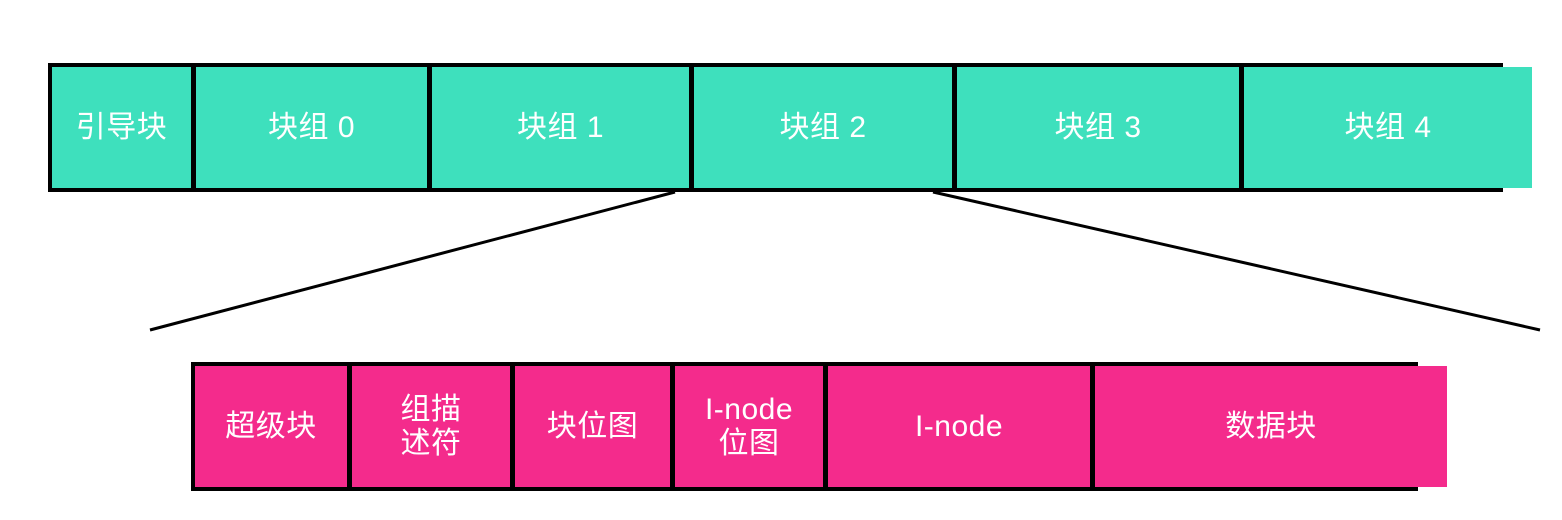  What do you see at coordinates (1271, 426) in the screenshot?
I see `group-cell-data-blocks: 数据块` at bounding box center [1271, 426].